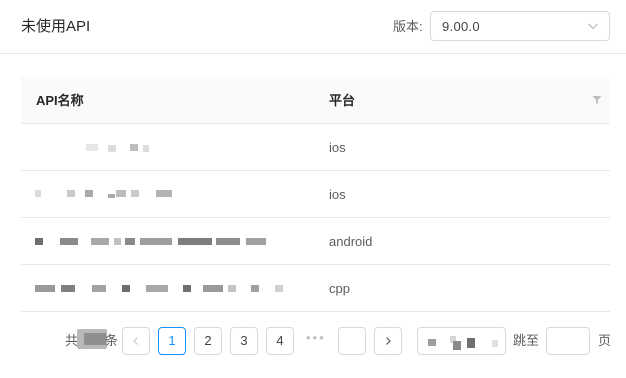 The image size is (626, 378). Describe the element at coordinates (315, 241) in the screenshot. I see `table-row: android` at that location.